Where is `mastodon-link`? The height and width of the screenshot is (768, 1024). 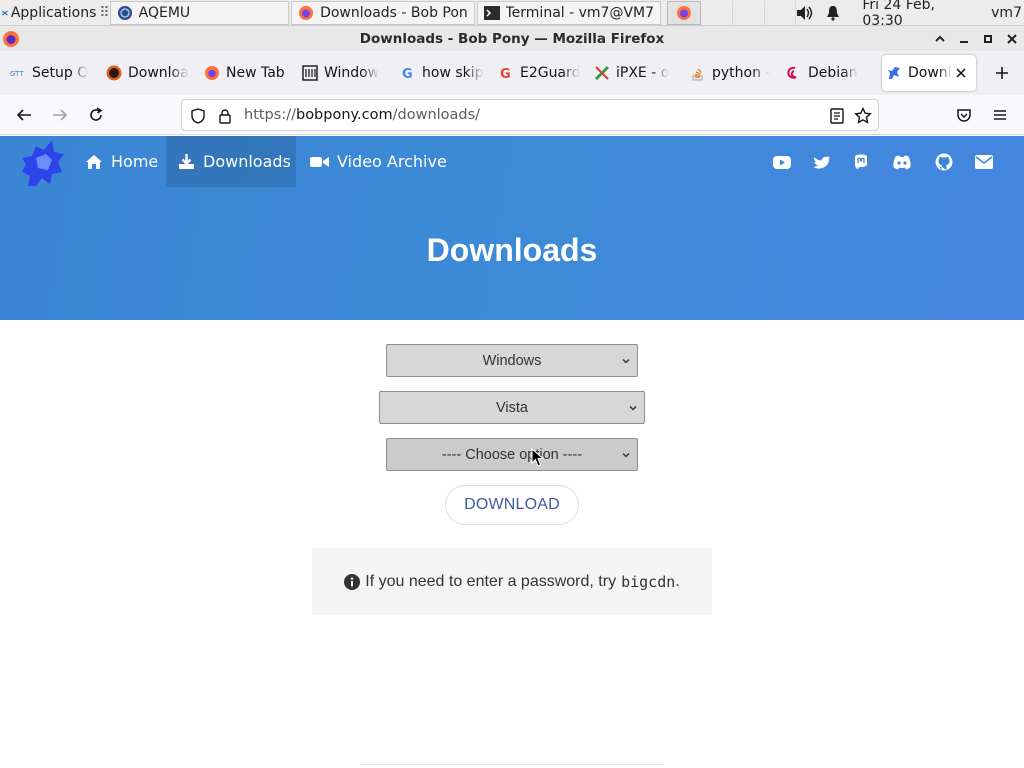
mastodon-link is located at coordinates (861, 162).